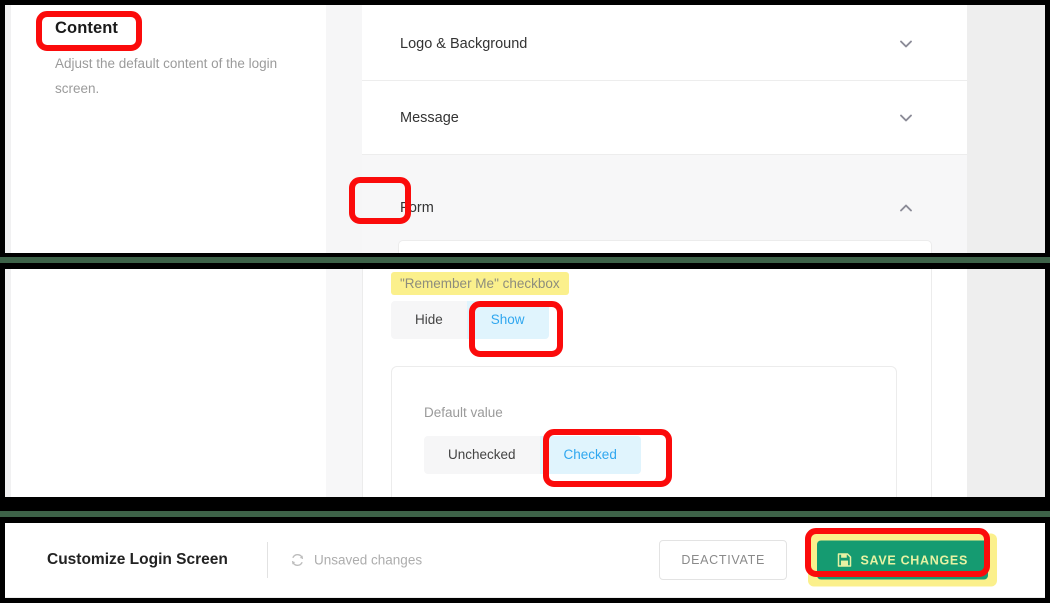 This screenshot has width=1050, height=603. Describe the element at coordinates (723, 560) in the screenshot. I see `deactivate-button: DEACTIVATE` at that location.